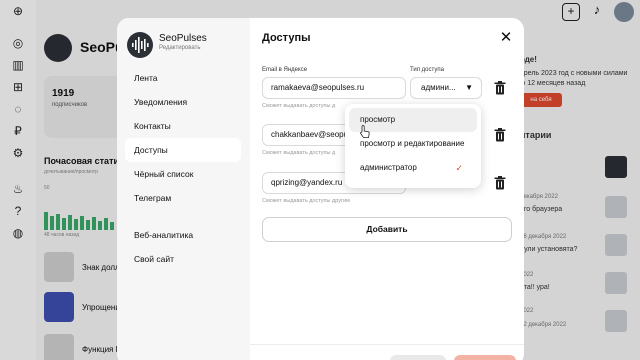 This screenshot has width=640, height=360. What do you see at coordinates (183, 216) in the screenshot?
I see `nav-gap` at bounding box center [183, 216].